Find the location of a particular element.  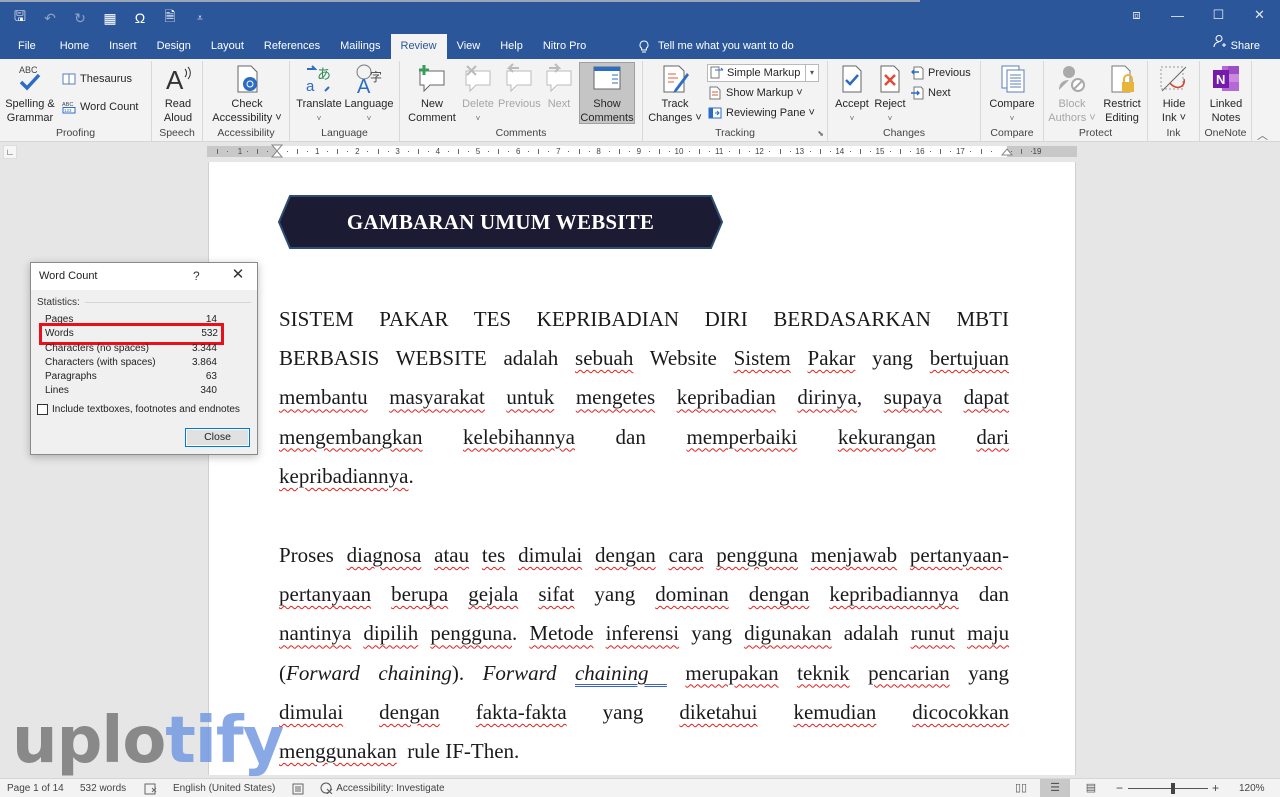

reject-button: Reject ˅ is located at coordinates (890, 94).